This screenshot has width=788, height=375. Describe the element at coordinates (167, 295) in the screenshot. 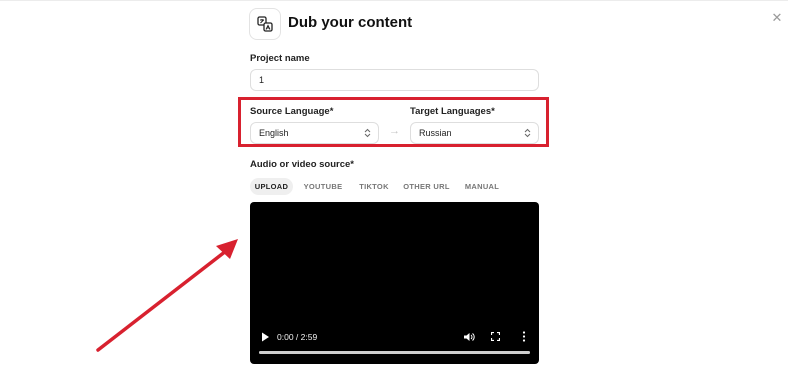

I see `annotation-arrow` at that location.